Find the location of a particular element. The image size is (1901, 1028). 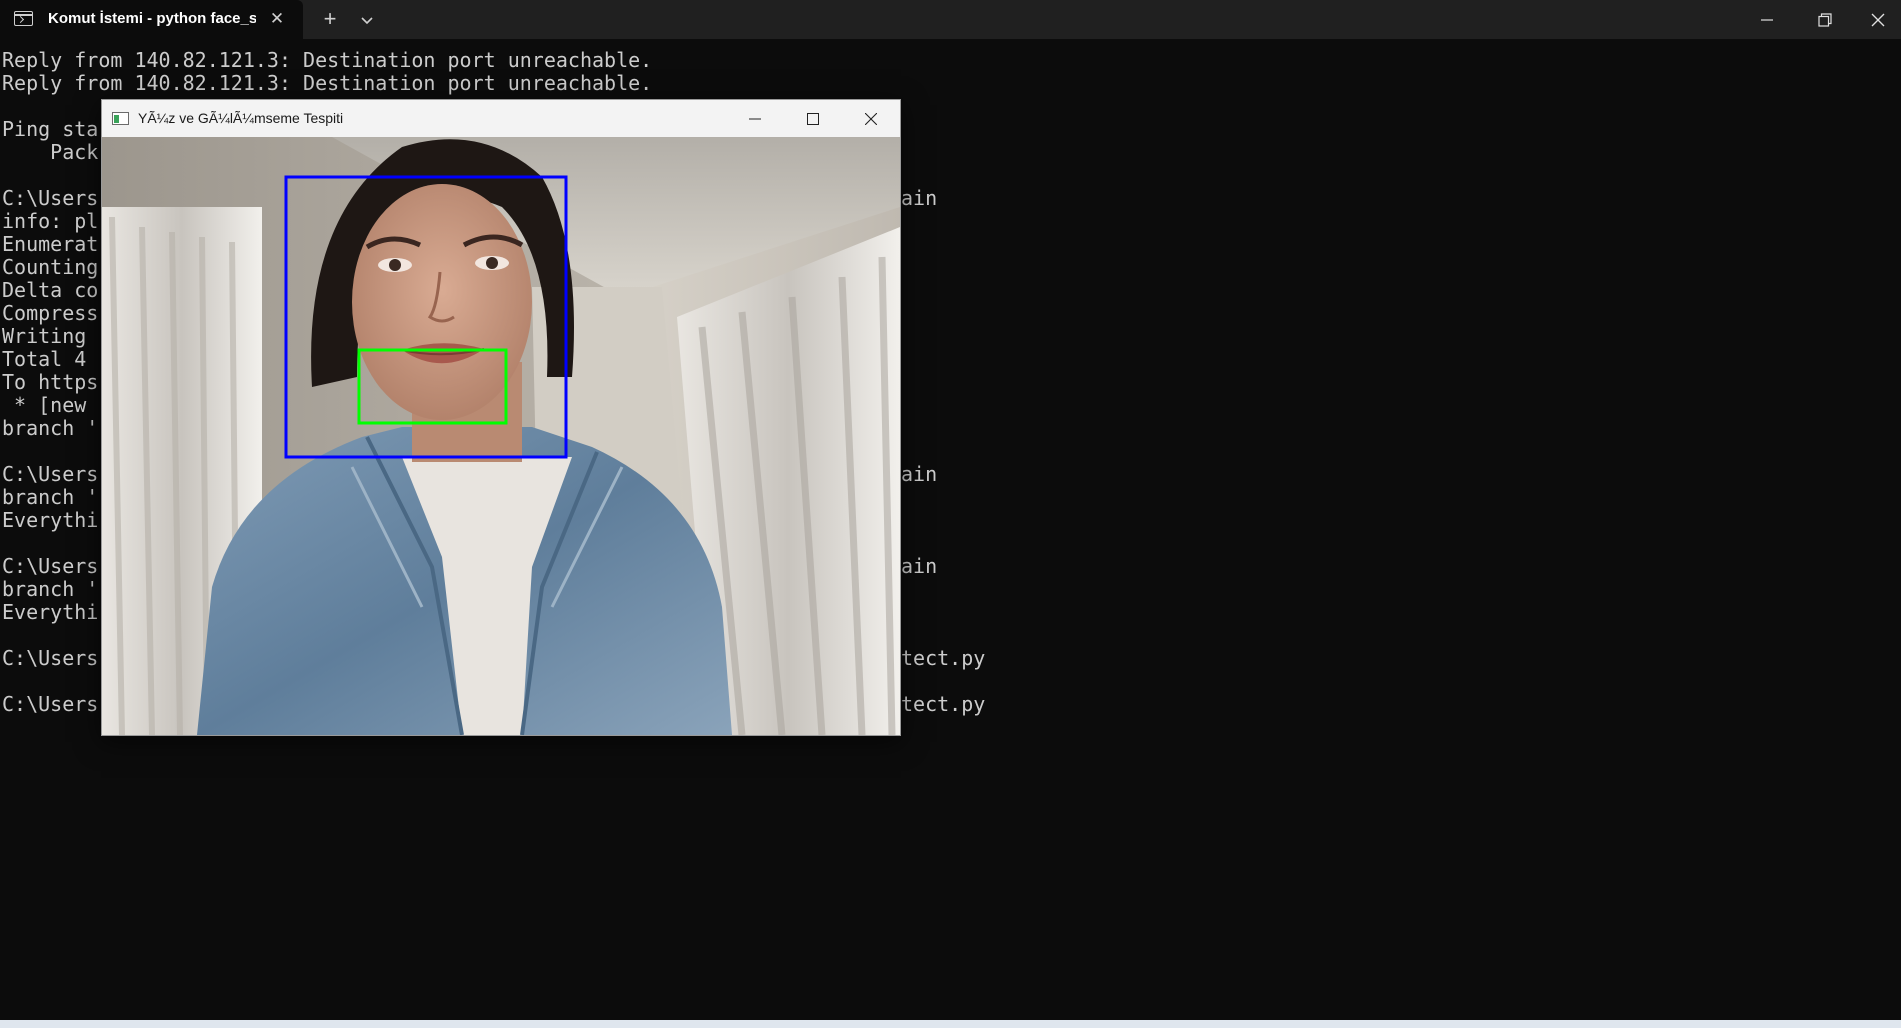

opencv-close-button is located at coordinates (871, 118).